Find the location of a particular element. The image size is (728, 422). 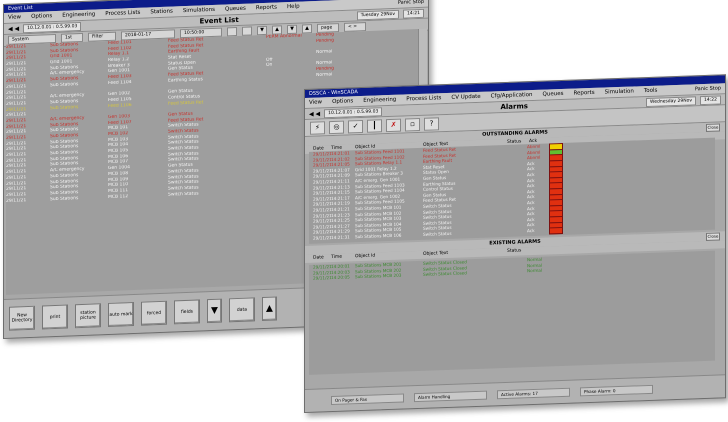

status-field: On Pager & Fax is located at coordinates (367, 399).